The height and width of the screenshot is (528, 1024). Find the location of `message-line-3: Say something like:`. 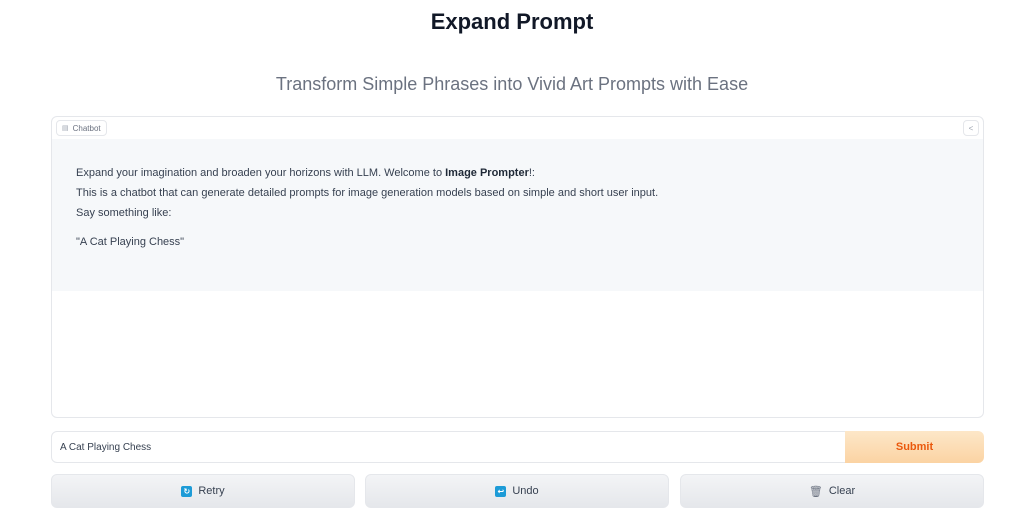

message-line-3: Say something like: is located at coordinates (124, 213).